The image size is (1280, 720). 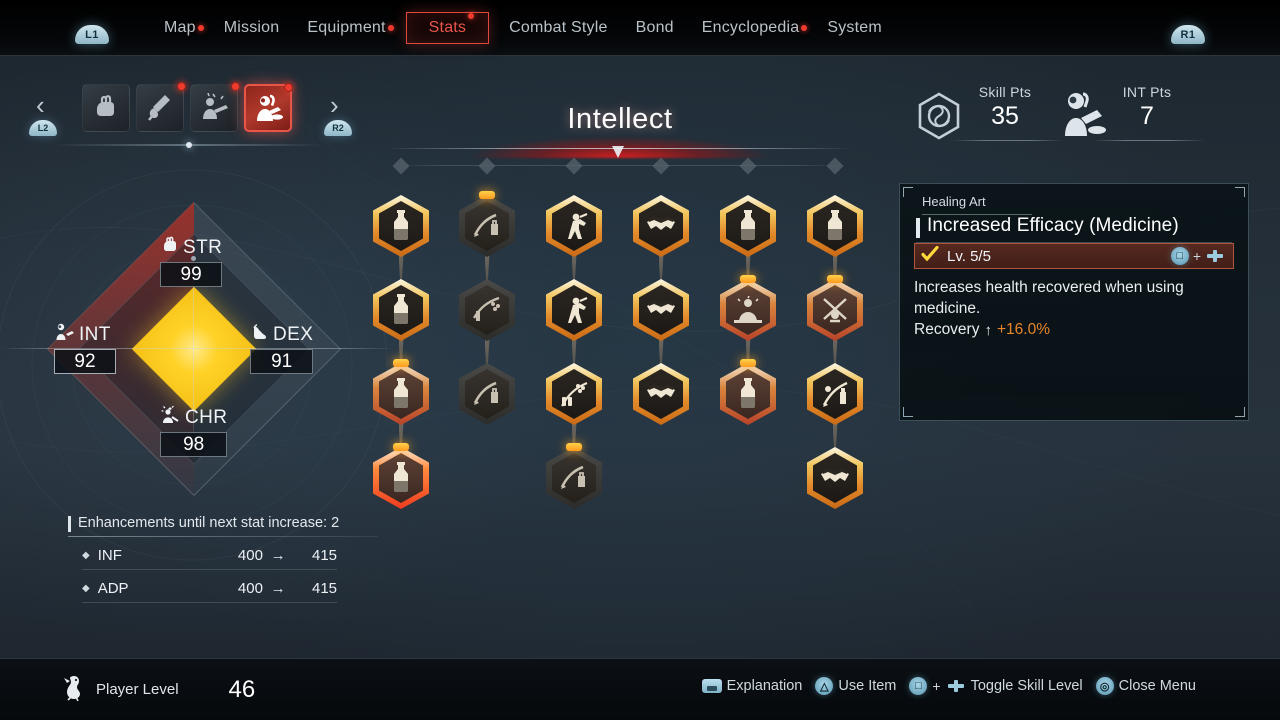 What do you see at coordinates (215, 107) in the screenshot?
I see `class-tab-gunner-class` at bounding box center [215, 107].